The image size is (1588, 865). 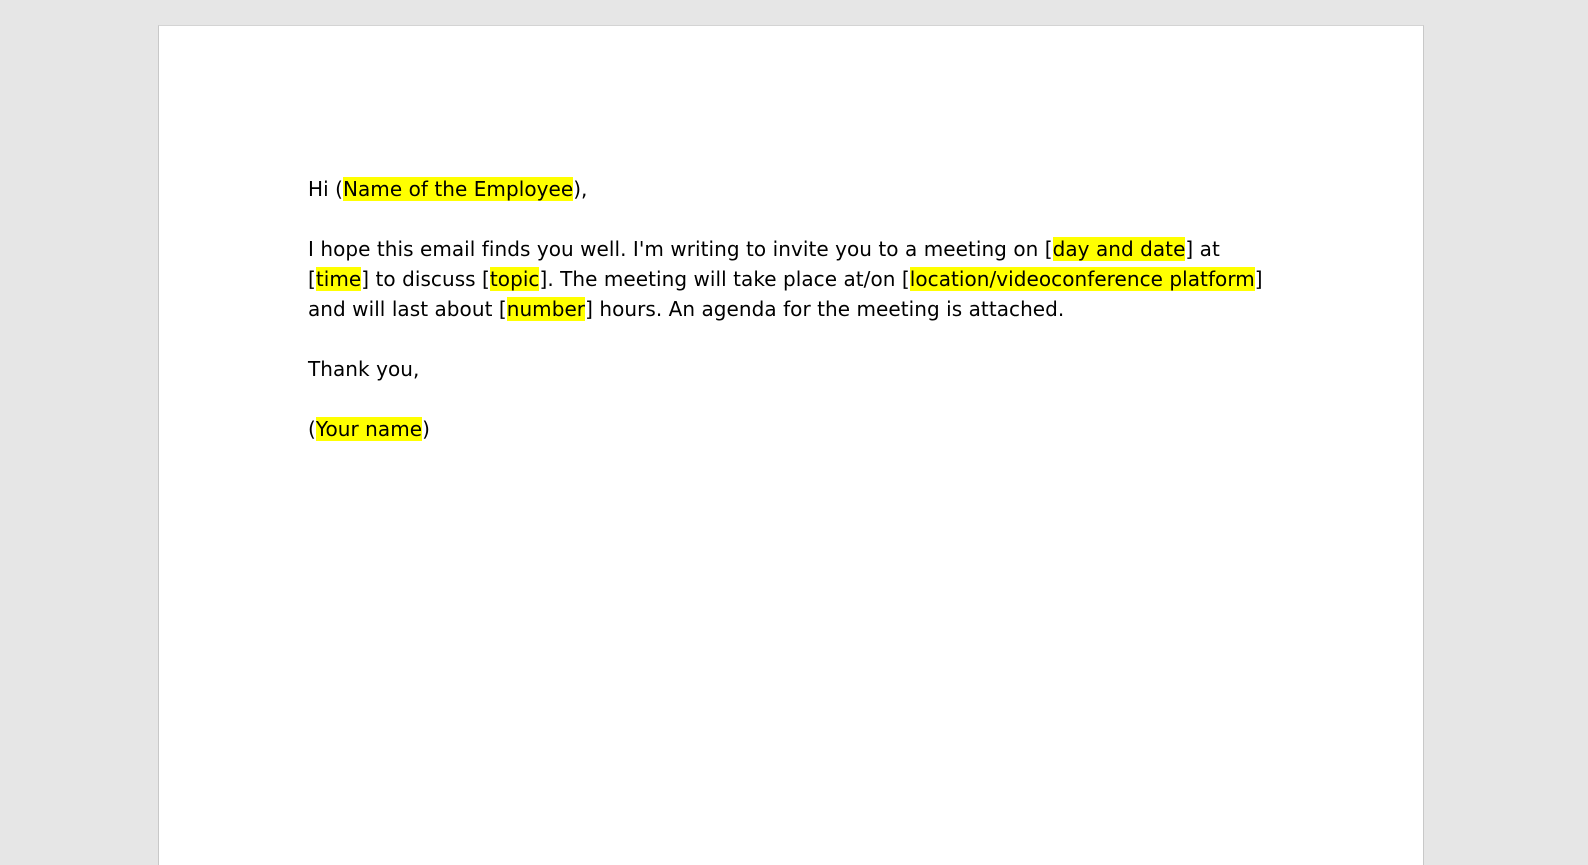 What do you see at coordinates (325, 189) in the screenshot?
I see `greeting-prefix: Hi (` at bounding box center [325, 189].